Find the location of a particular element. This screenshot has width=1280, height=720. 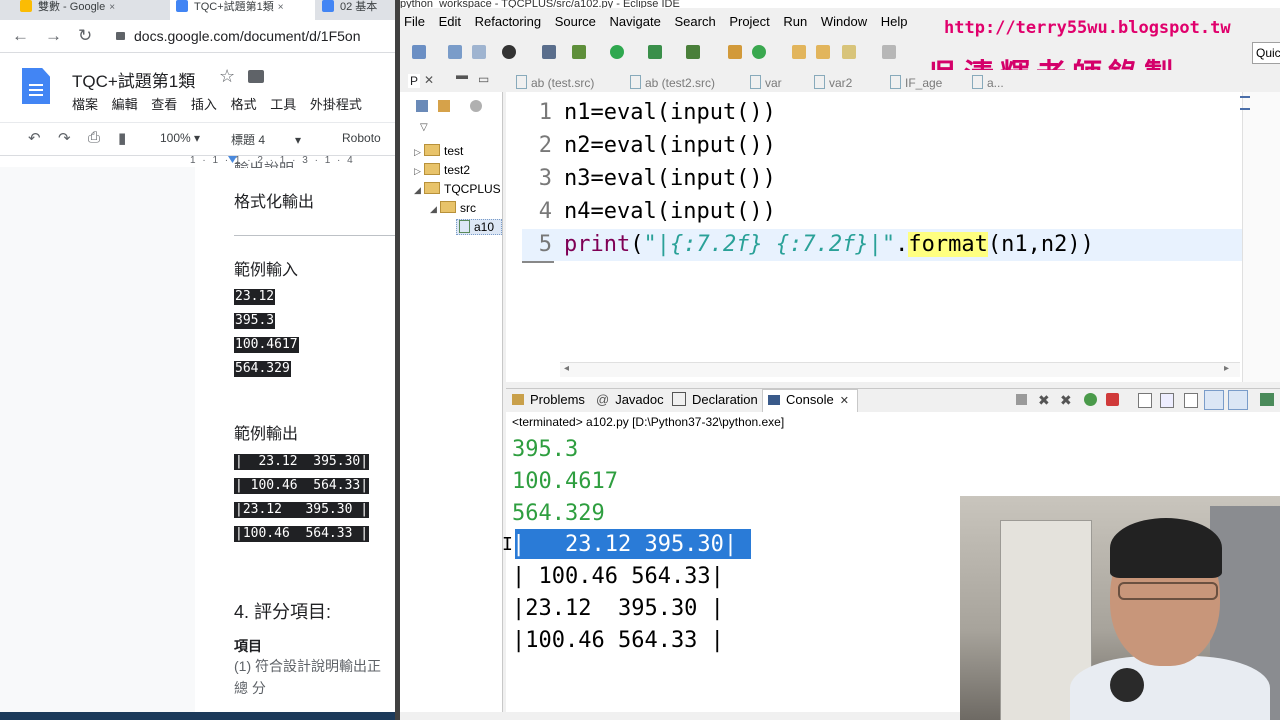

folder-icon is located at coordinates (256, 76).